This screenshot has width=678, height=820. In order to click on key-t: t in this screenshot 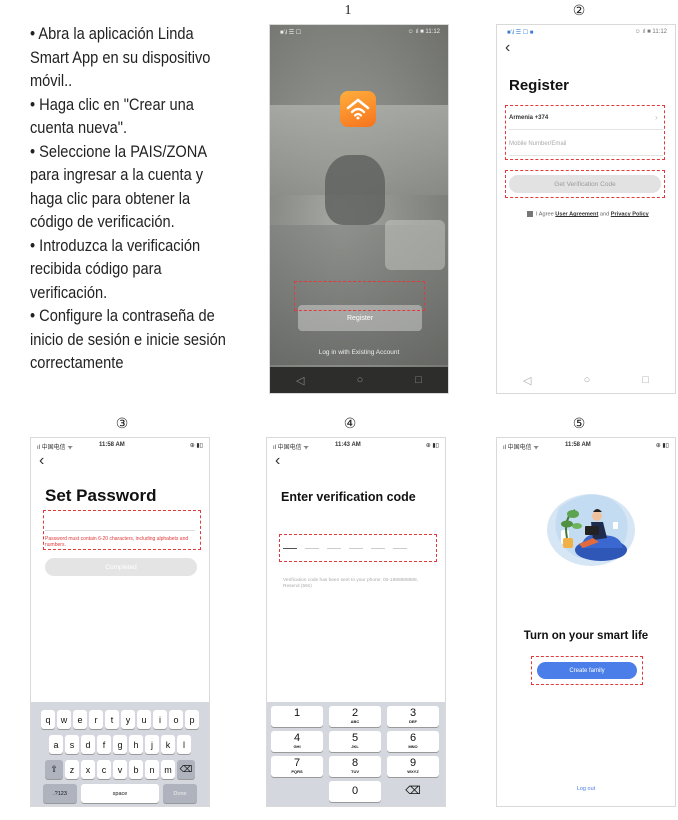, I will do `click(112, 719)`.